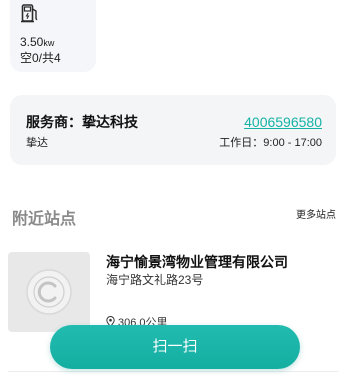 This screenshot has height=374, width=346. What do you see at coordinates (316, 216) in the screenshot?
I see `more-stations-link: 更多站点` at bounding box center [316, 216].